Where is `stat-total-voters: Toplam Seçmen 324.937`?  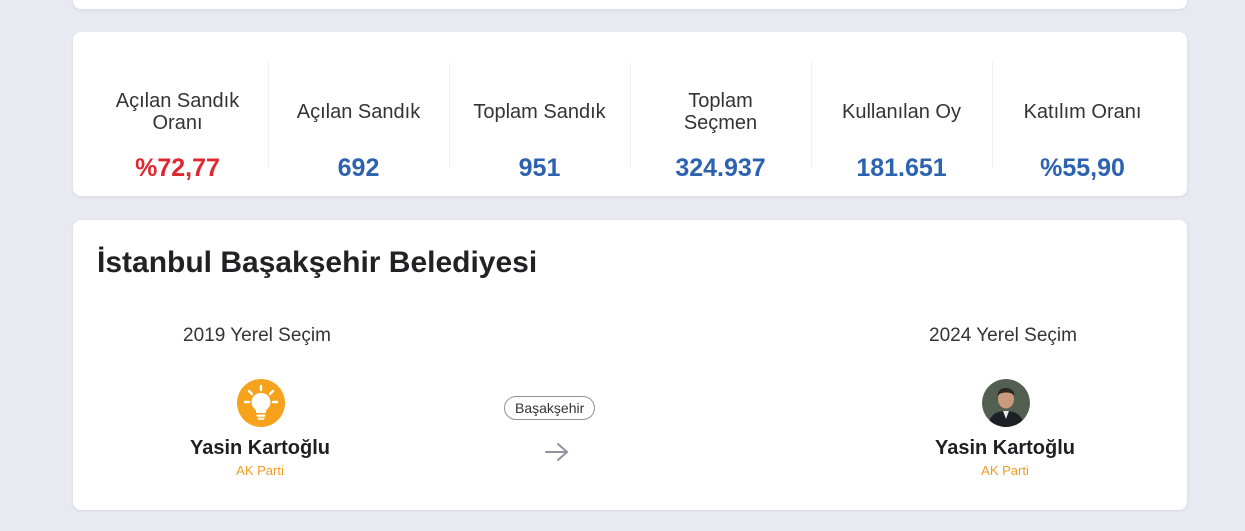
stat-total-voters: Toplam Seçmen 324.937 is located at coordinates (720, 114).